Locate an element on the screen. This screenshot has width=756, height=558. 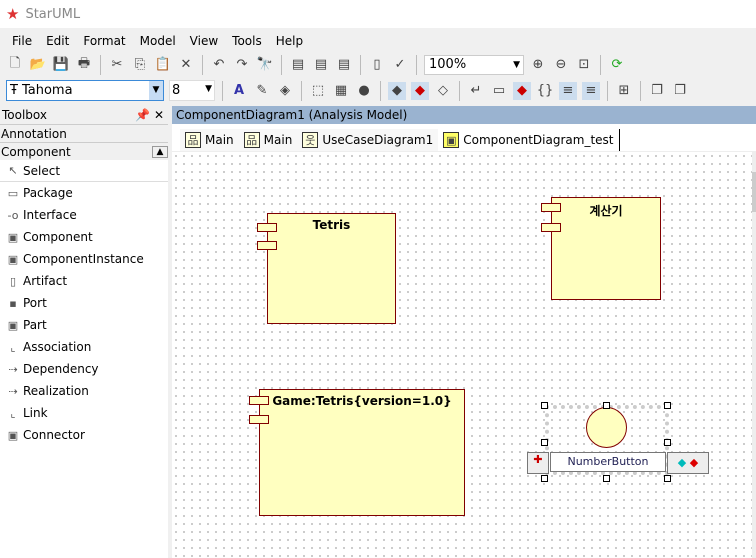
paste-icon: 📋 is located at coordinates (163, 65).